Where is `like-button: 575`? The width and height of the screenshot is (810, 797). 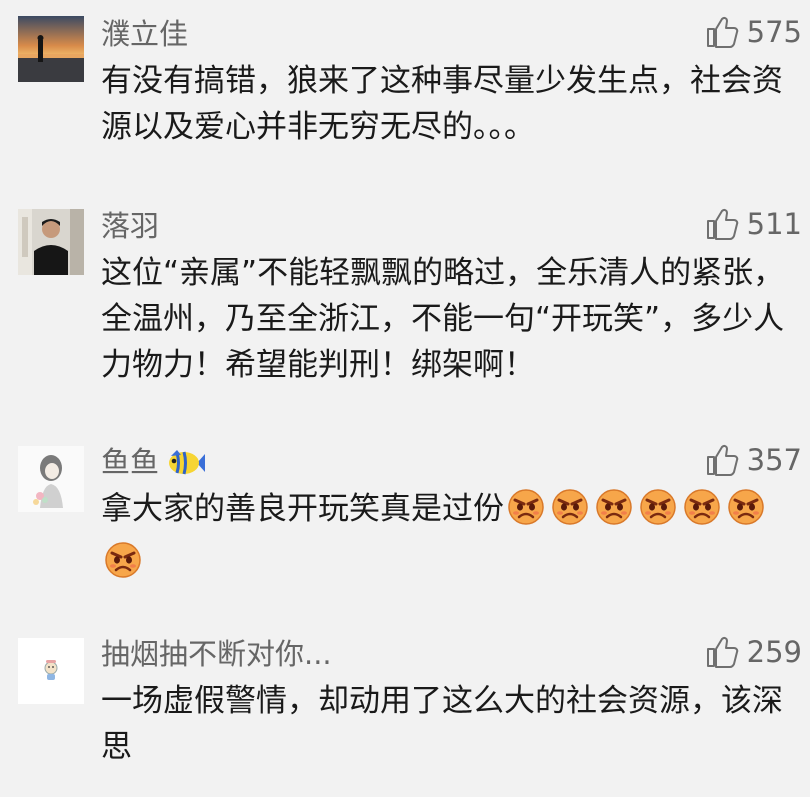 like-button: 575 is located at coordinates (753, 32).